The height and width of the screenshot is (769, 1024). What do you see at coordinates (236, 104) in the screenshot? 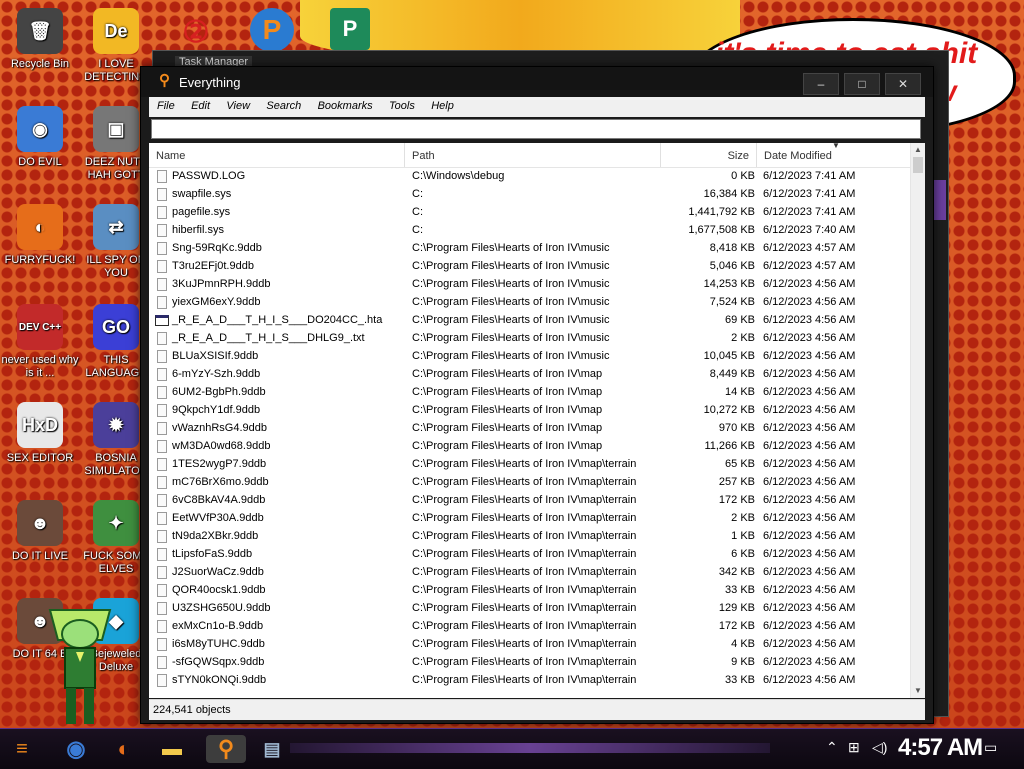
I see `menu-view: View` at bounding box center [236, 104].